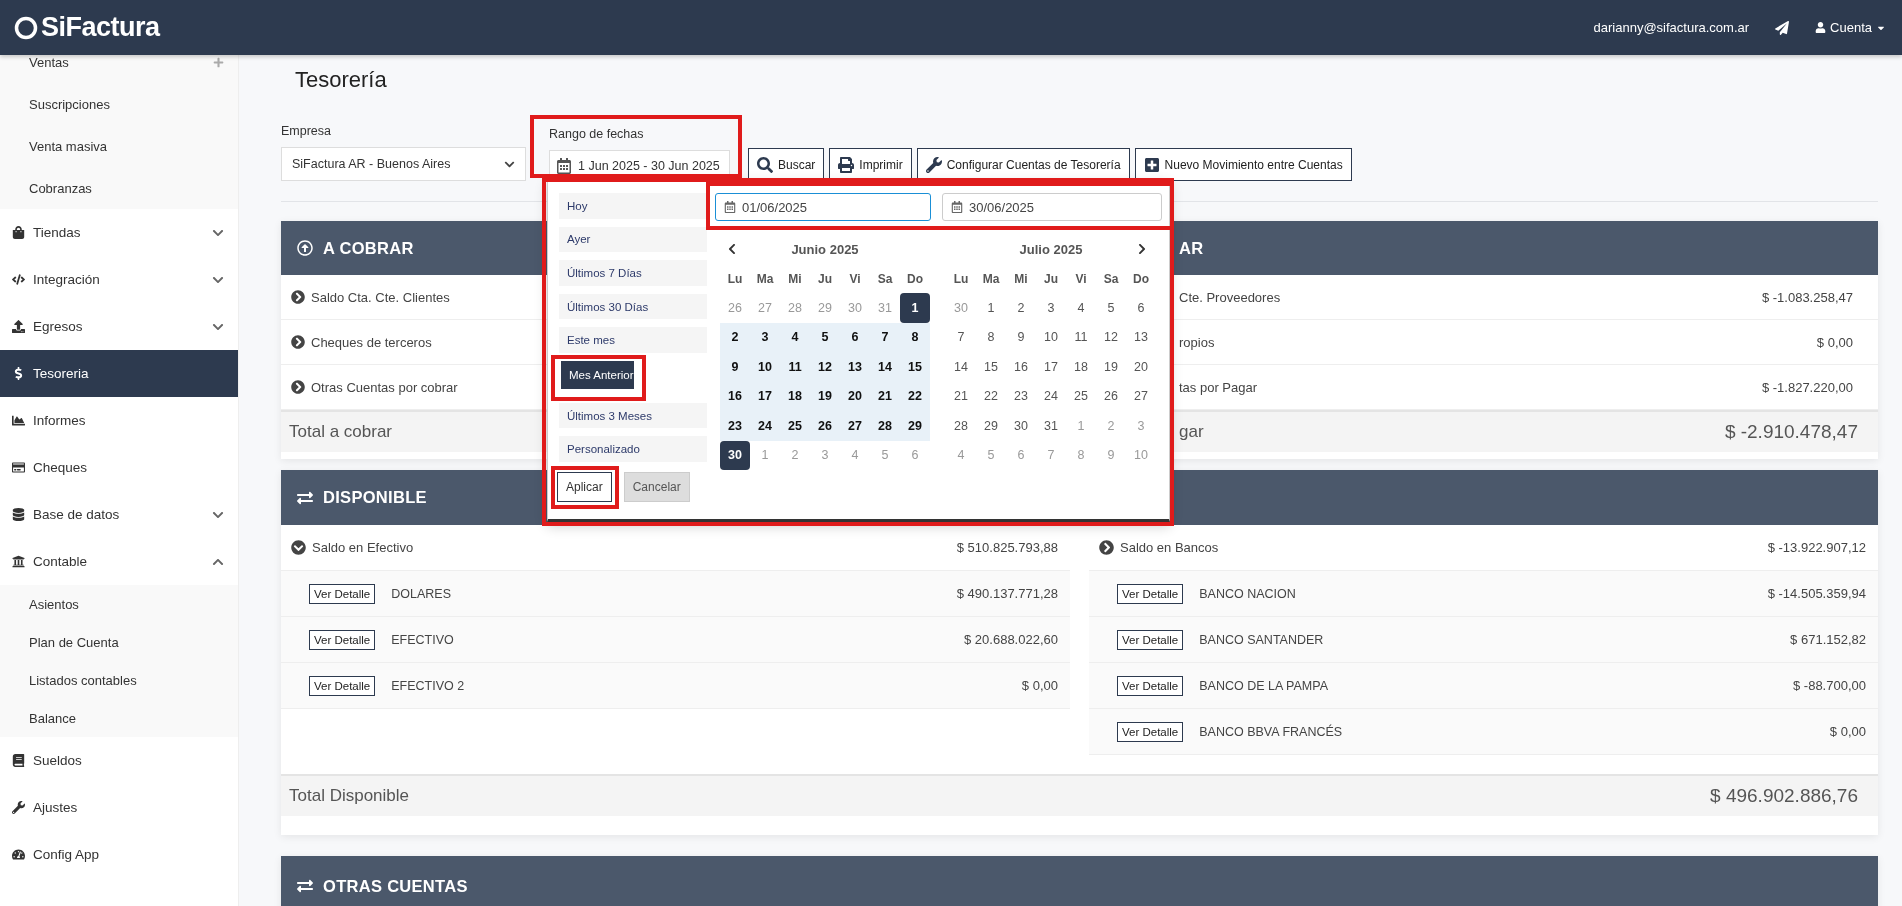  Describe the element at coordinates (375, 497) in the screenshot. I see `card-title: DISPONIBLE` at that location.